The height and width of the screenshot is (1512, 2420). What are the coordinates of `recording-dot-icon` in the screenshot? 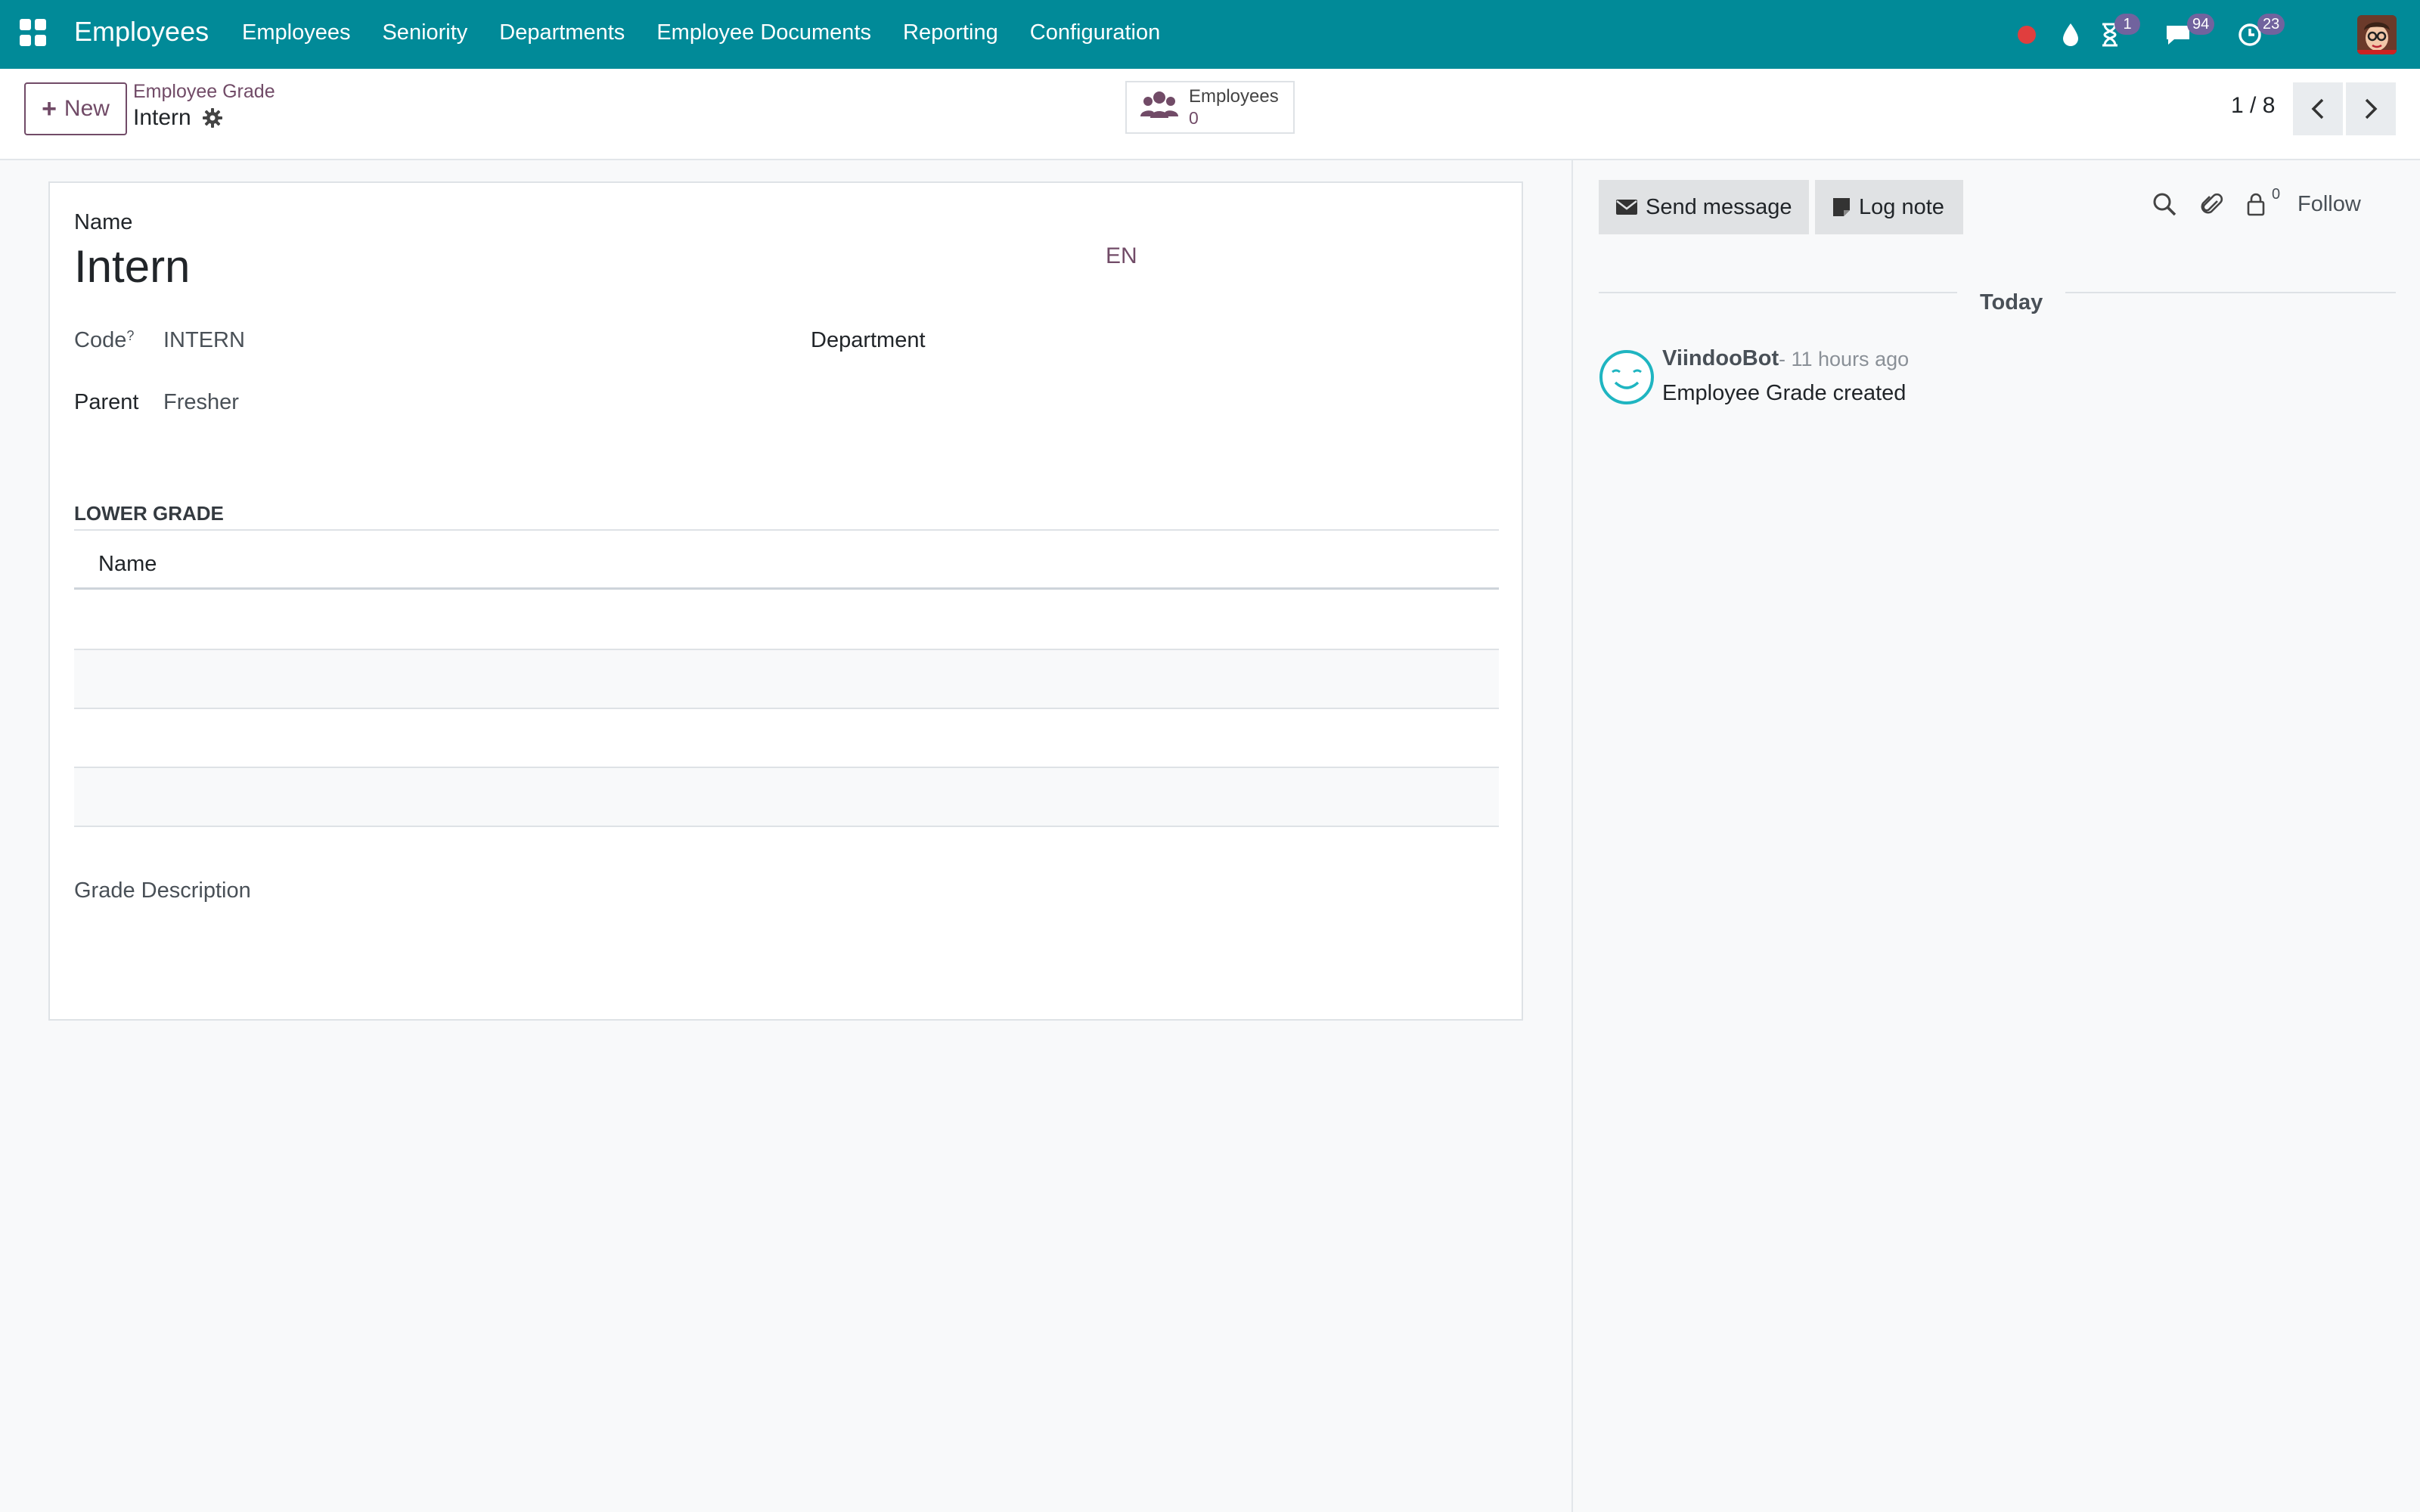 It's located at (2027, 34).